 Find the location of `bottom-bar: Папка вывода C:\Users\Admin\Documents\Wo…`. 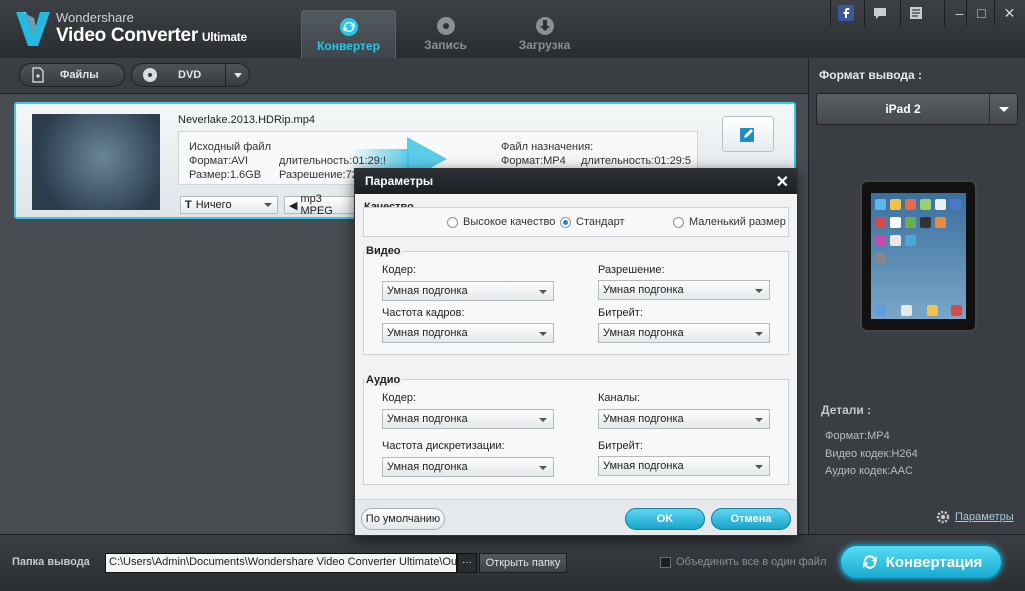

bottom-bar: Папка вывода C:\Users\Admin\Documents\Wo… is located at coordinates (512, 562).